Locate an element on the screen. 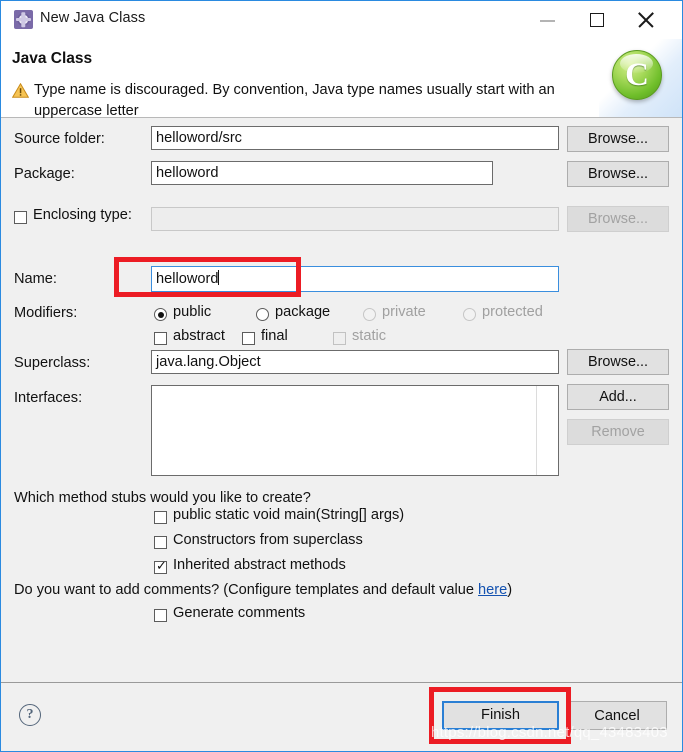  interfaces-label: Interfaces: is located at coordinates (48, 398).